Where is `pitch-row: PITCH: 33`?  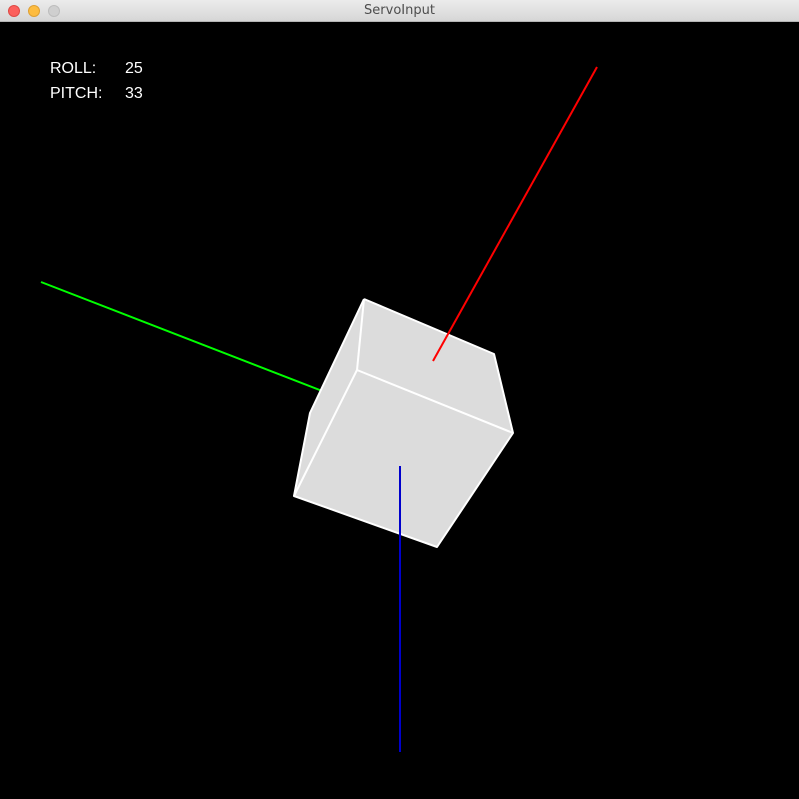 pitch-row: PITCH: 33 is located at coordinates (110, 93).